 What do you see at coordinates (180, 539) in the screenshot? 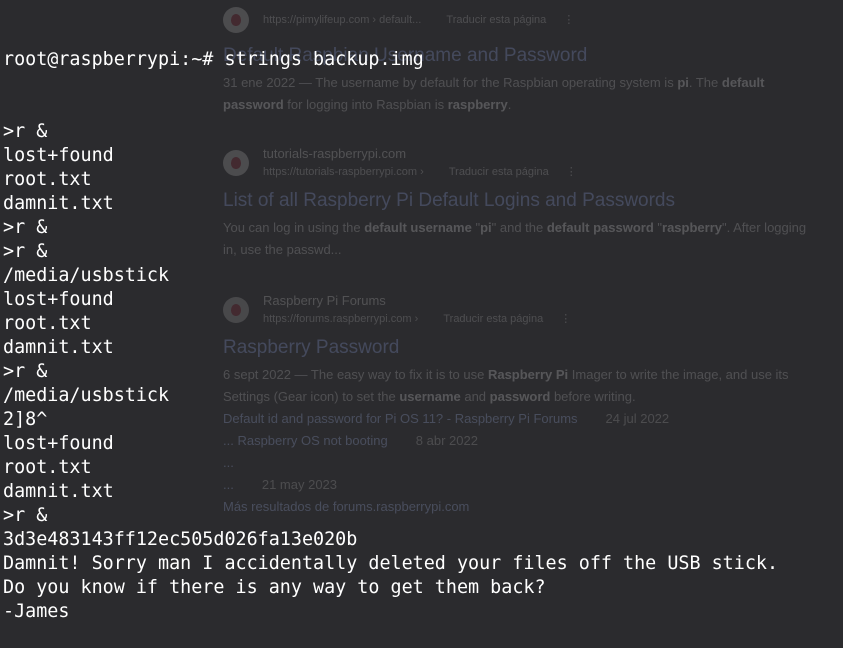
I see `terminal-line: 3d3e483143ff12ec505d026fa13e020b` at bounding box center [180, 539].